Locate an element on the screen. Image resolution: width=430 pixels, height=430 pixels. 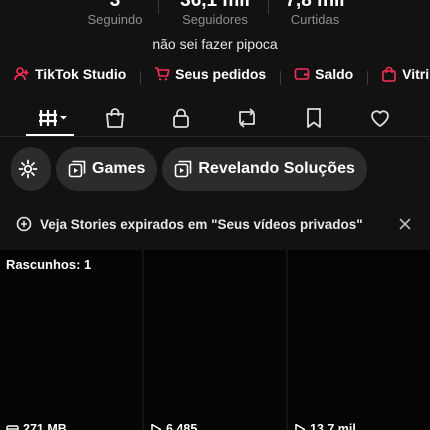
lock-icon is located at coordinates (181, 118).